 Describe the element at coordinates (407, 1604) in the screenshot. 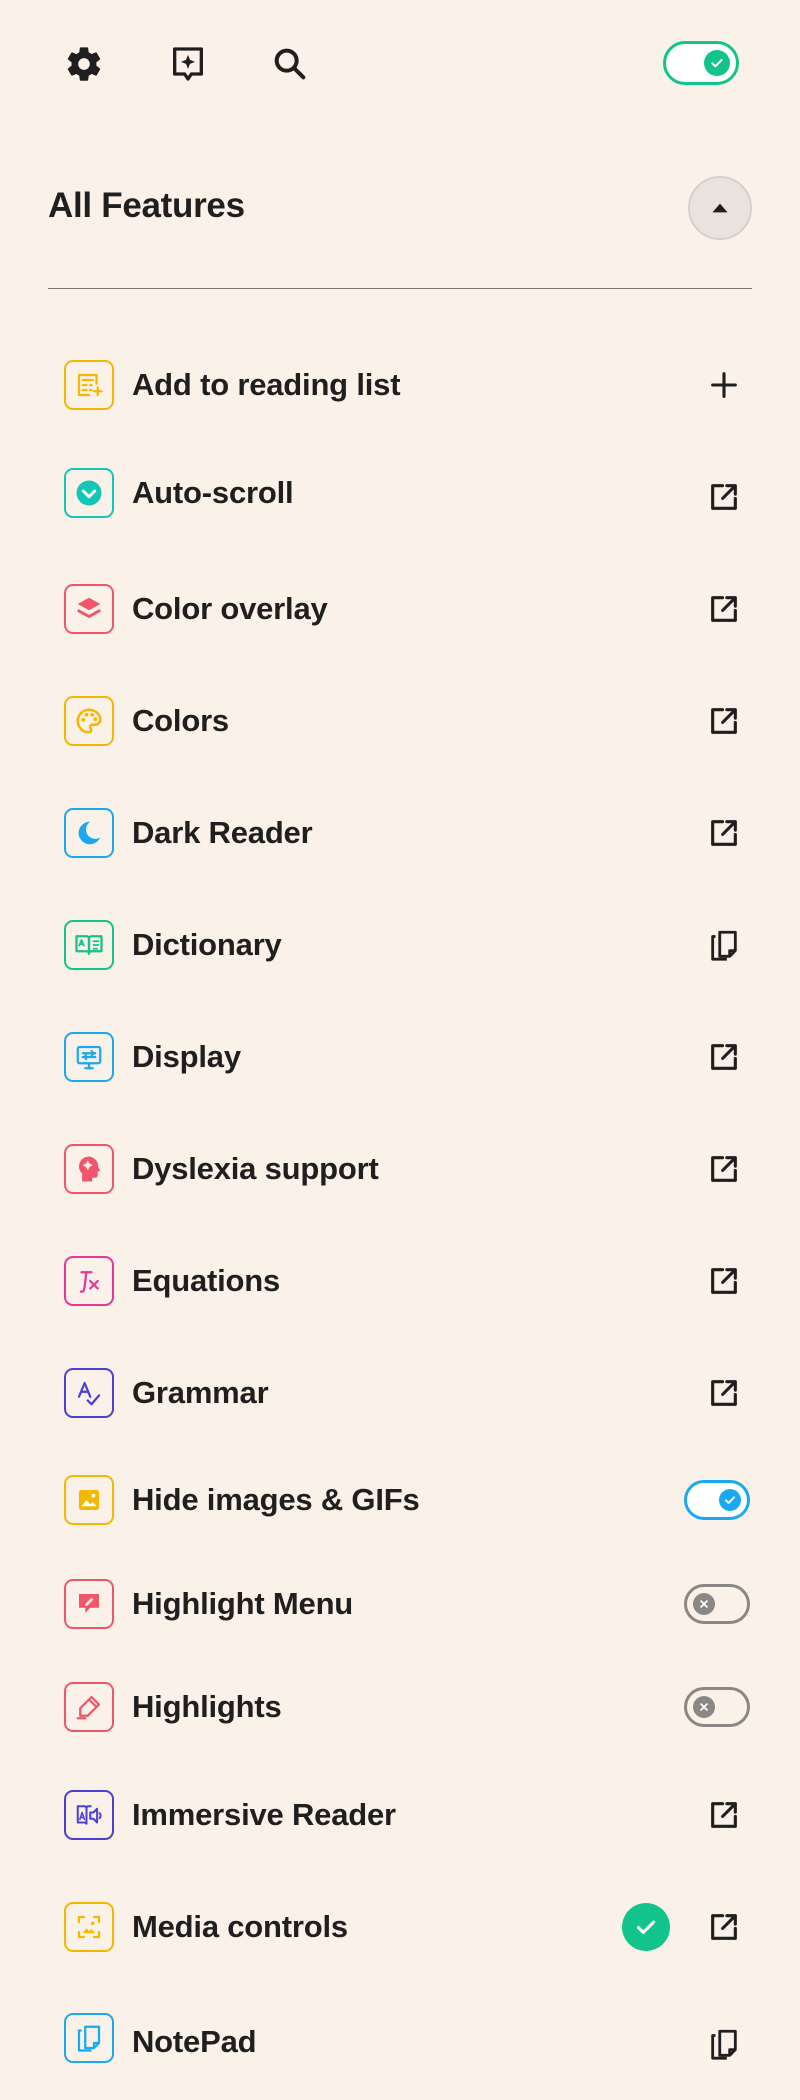

I see `feature-row-highlight-menu: Highlight Menu` at that location.